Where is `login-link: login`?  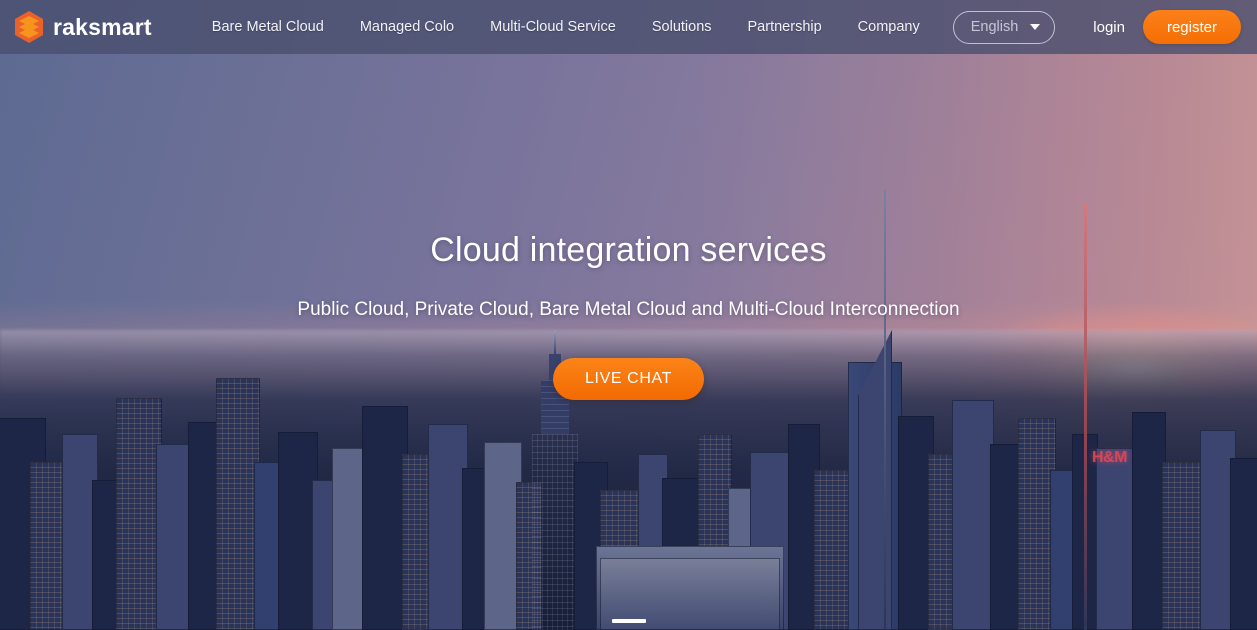
login-link: login is located at coordinates (1109, 27).